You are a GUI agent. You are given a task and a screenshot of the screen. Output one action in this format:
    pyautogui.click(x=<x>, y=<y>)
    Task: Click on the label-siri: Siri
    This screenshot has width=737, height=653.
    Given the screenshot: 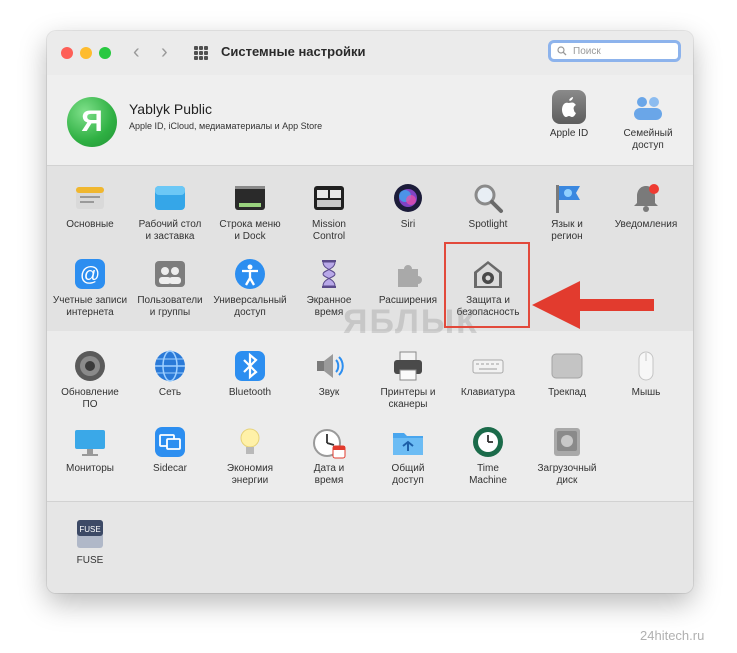 What is the action you would take?
    pyautogui.click(x=408, y=224)
    